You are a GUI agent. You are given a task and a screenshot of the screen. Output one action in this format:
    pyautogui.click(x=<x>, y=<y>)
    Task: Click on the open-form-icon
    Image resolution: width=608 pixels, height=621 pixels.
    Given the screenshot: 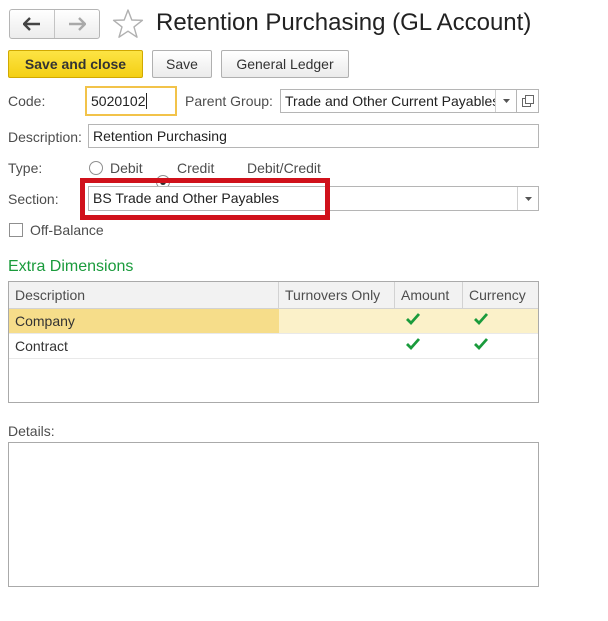 What is the action you would take?
    pyautogui.click(x=527, y=101)
    